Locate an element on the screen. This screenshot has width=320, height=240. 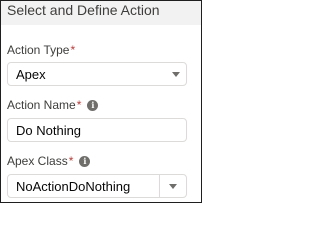
apex-class-combobox: NoActionDoNothing is located at coordinates (97, 186).